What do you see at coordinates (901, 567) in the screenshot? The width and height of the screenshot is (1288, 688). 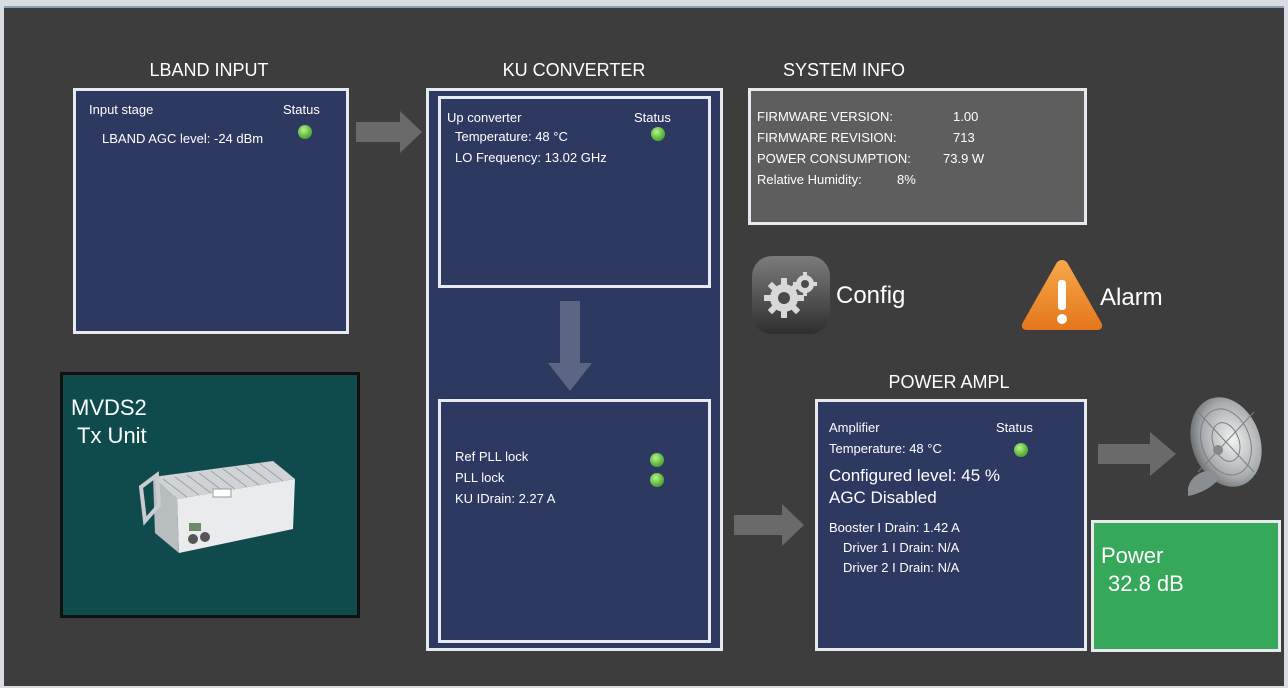 I see `driver2-idrain: Driver 2 I Drain: N/A` at bounding box center [901, 567].